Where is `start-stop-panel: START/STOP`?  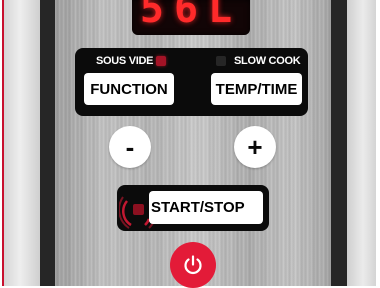
start-stop-panel: START/STOP is located at coordinates (193, 208).